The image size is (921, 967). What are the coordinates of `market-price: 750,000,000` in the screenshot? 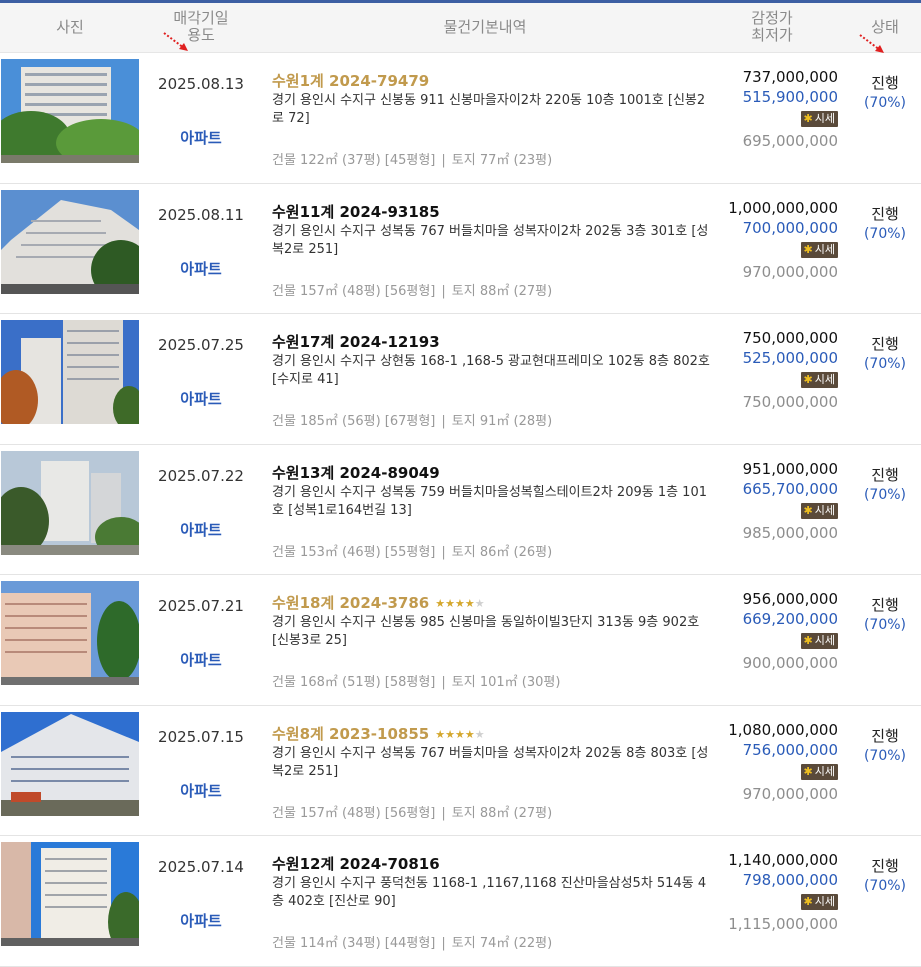 It's located at (790, 402).